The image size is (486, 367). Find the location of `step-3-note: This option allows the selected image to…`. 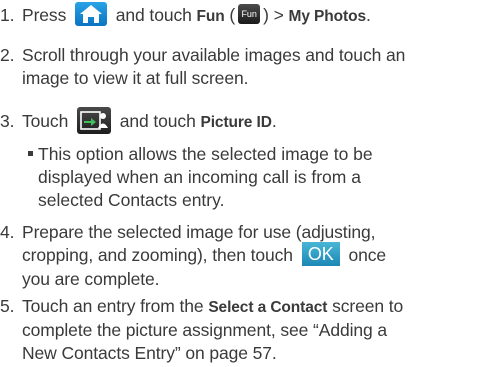

step-3-note: This option allows the selected image to… is located at coordinates (200, 177).